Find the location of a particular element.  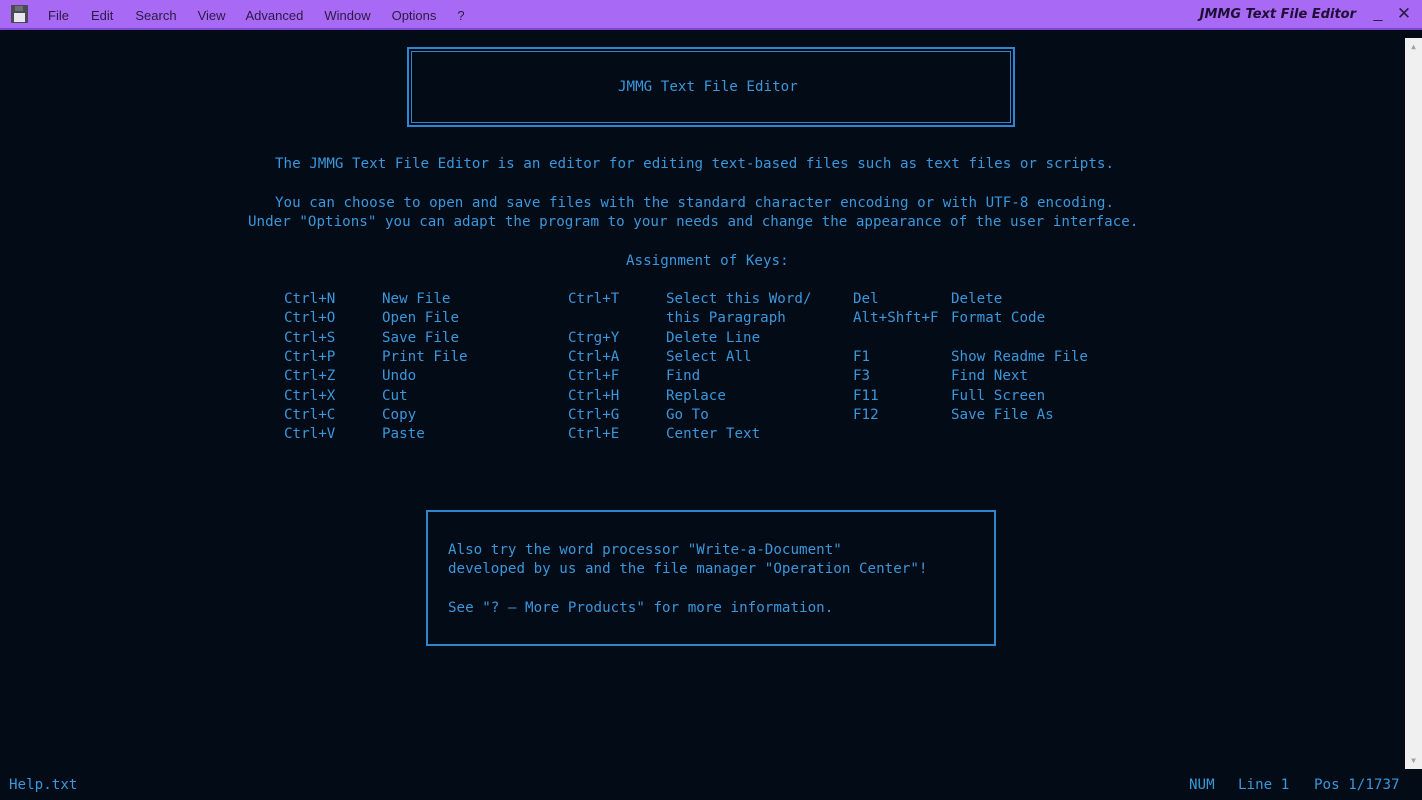

key-label: Ctrl+H is located at coordinates (594, 396).